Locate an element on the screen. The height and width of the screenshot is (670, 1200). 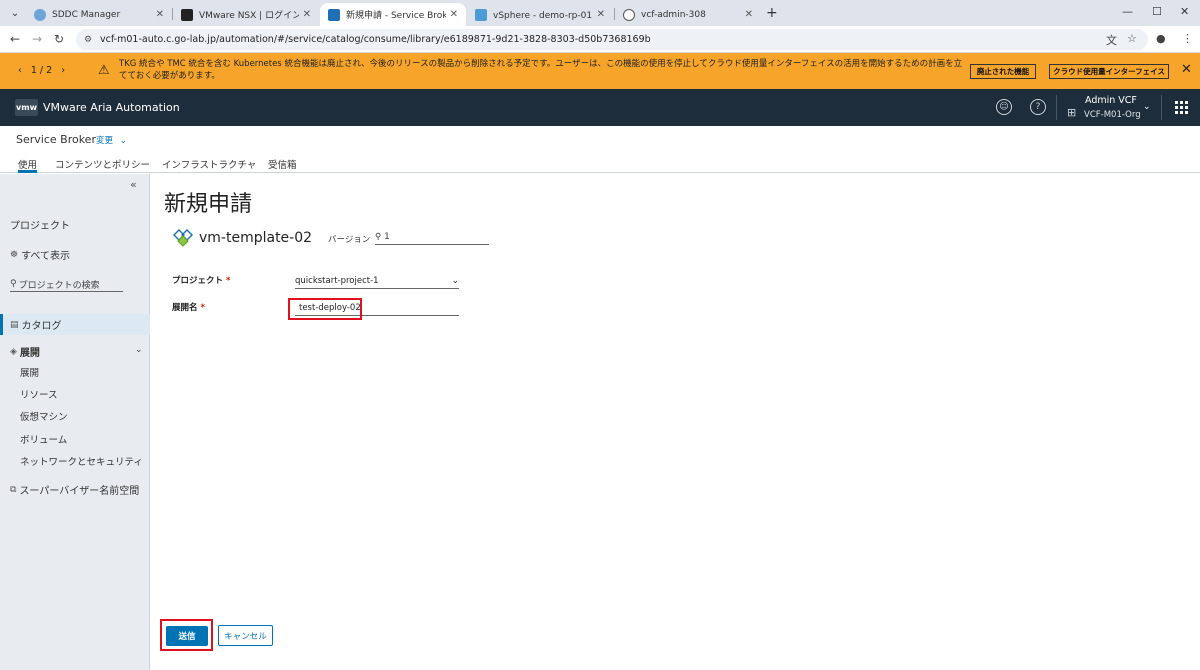
service-name: Service Broker is located at coordinates (56, 139).